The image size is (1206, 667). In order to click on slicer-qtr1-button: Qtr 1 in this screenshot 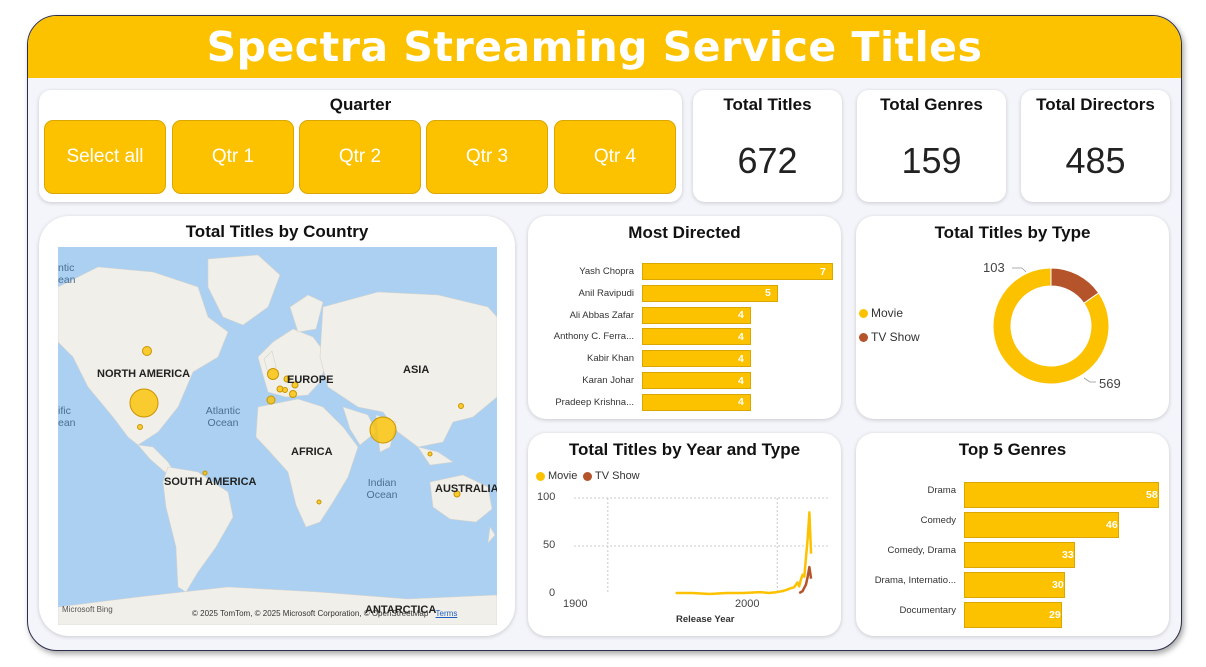, I will do `click(233, 157)`.